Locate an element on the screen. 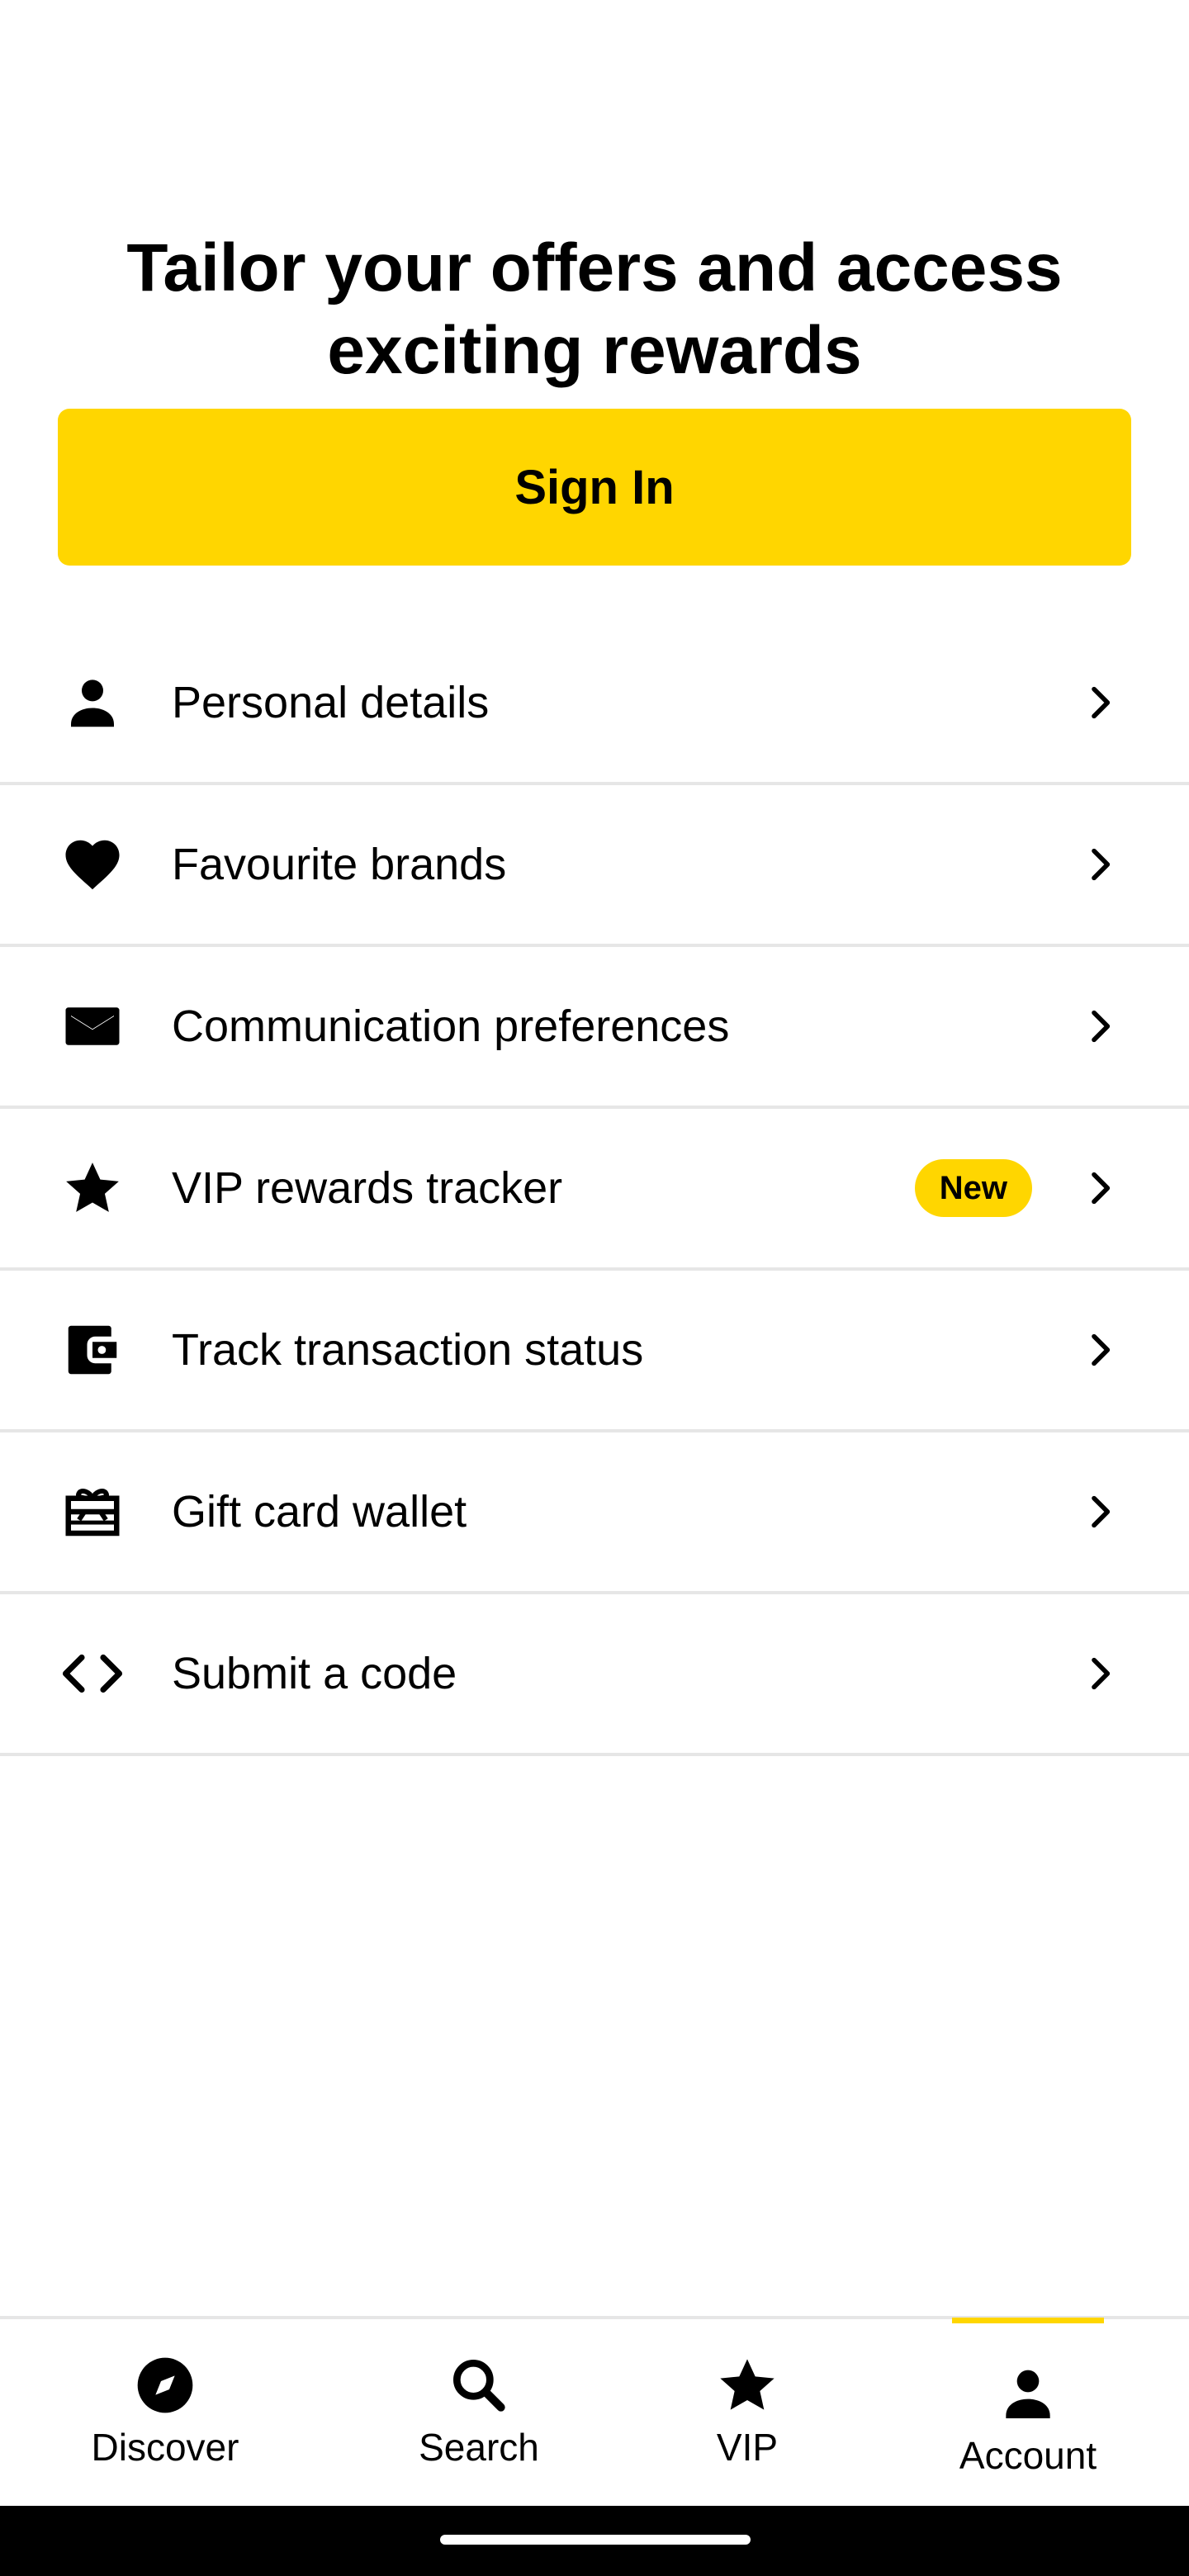  nav-tab-vip: VIP is located at coordinates (747, 2414).